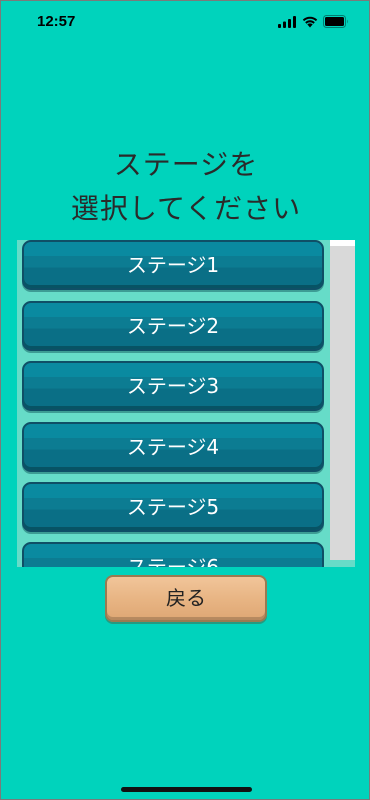 This screenshot has width=370, height=800. Describe the element at coordinates (186, 208) in the screenshot. I see `title-line-2: 選択してください` at that location.